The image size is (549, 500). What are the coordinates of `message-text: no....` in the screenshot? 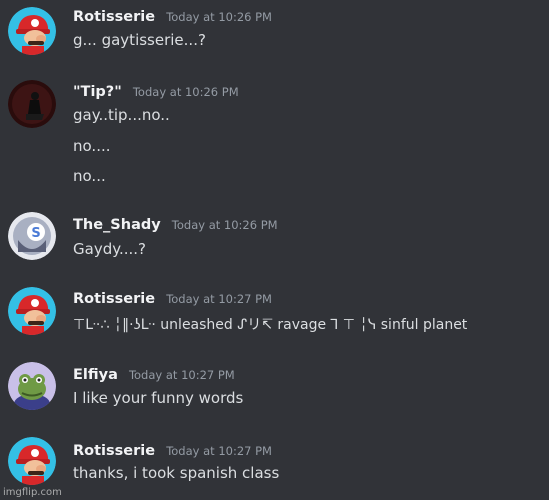 It's located at (92, 146).